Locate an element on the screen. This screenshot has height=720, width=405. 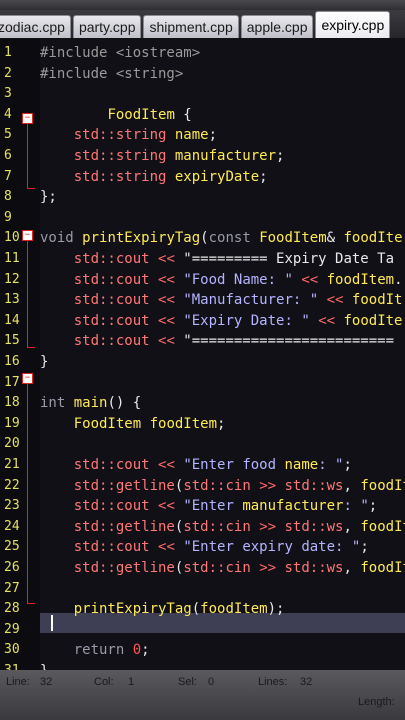
line-number: 10 is located at coordinates (12, 238).